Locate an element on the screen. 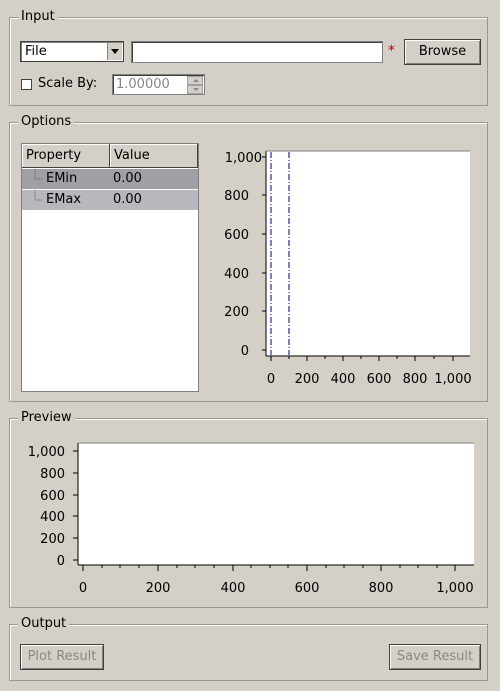  preview-plot-canvas is located at coordinates (276, 504).